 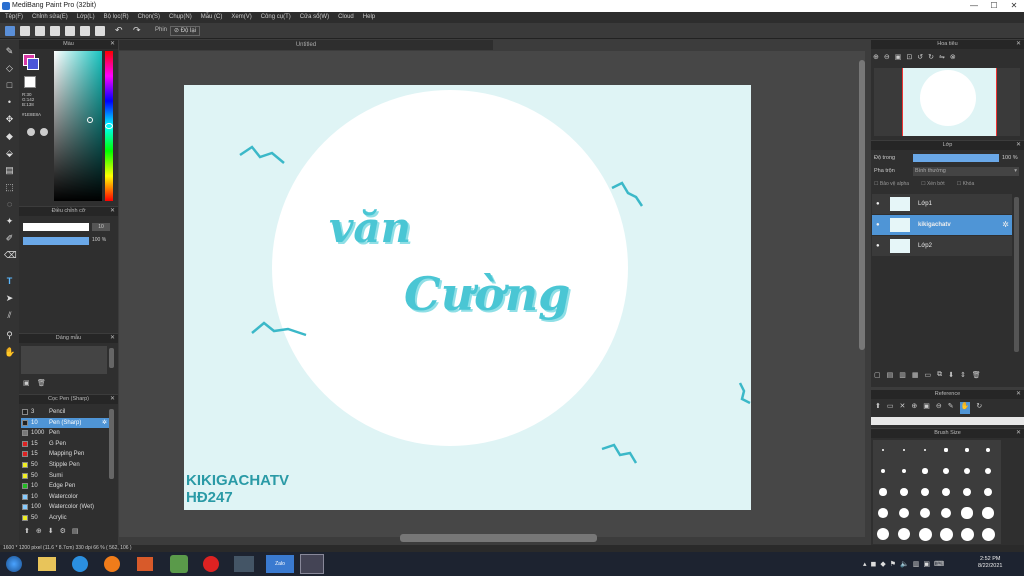 What do you see at coordinates (9, 221) in the screenshot?
I see `magic-wand-icon: ✦` at bounding box center [9, 221].